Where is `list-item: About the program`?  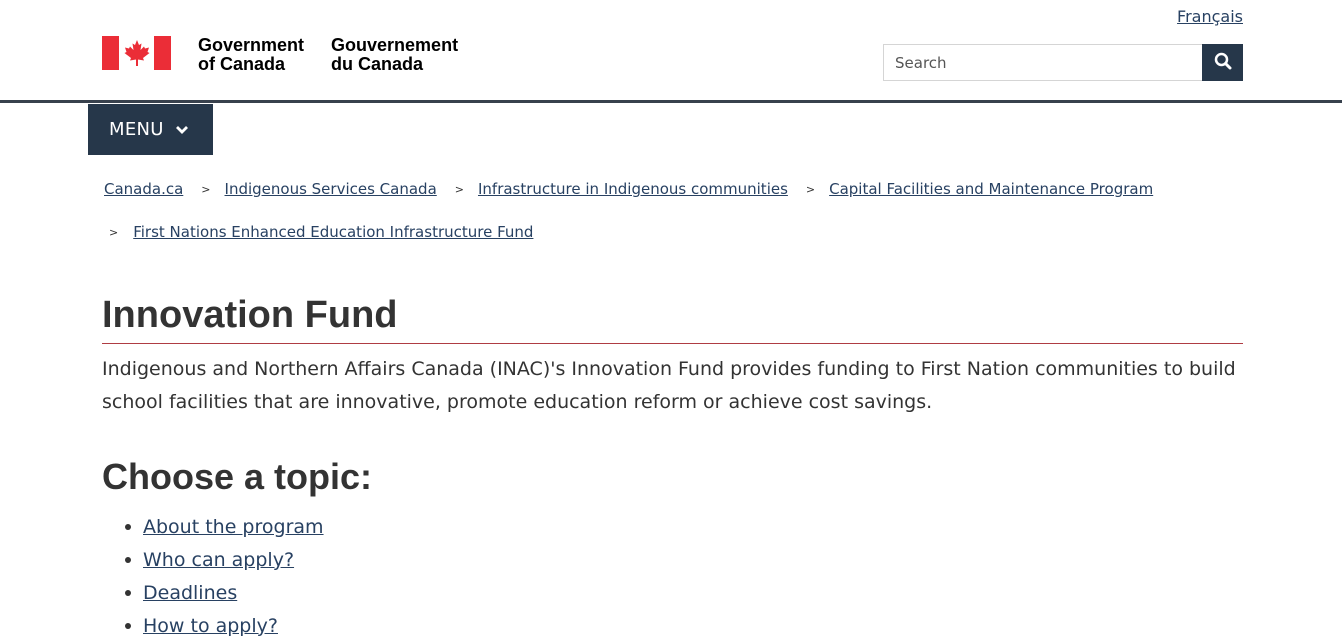 list-item: About the program is located at coordinates (224, 526).